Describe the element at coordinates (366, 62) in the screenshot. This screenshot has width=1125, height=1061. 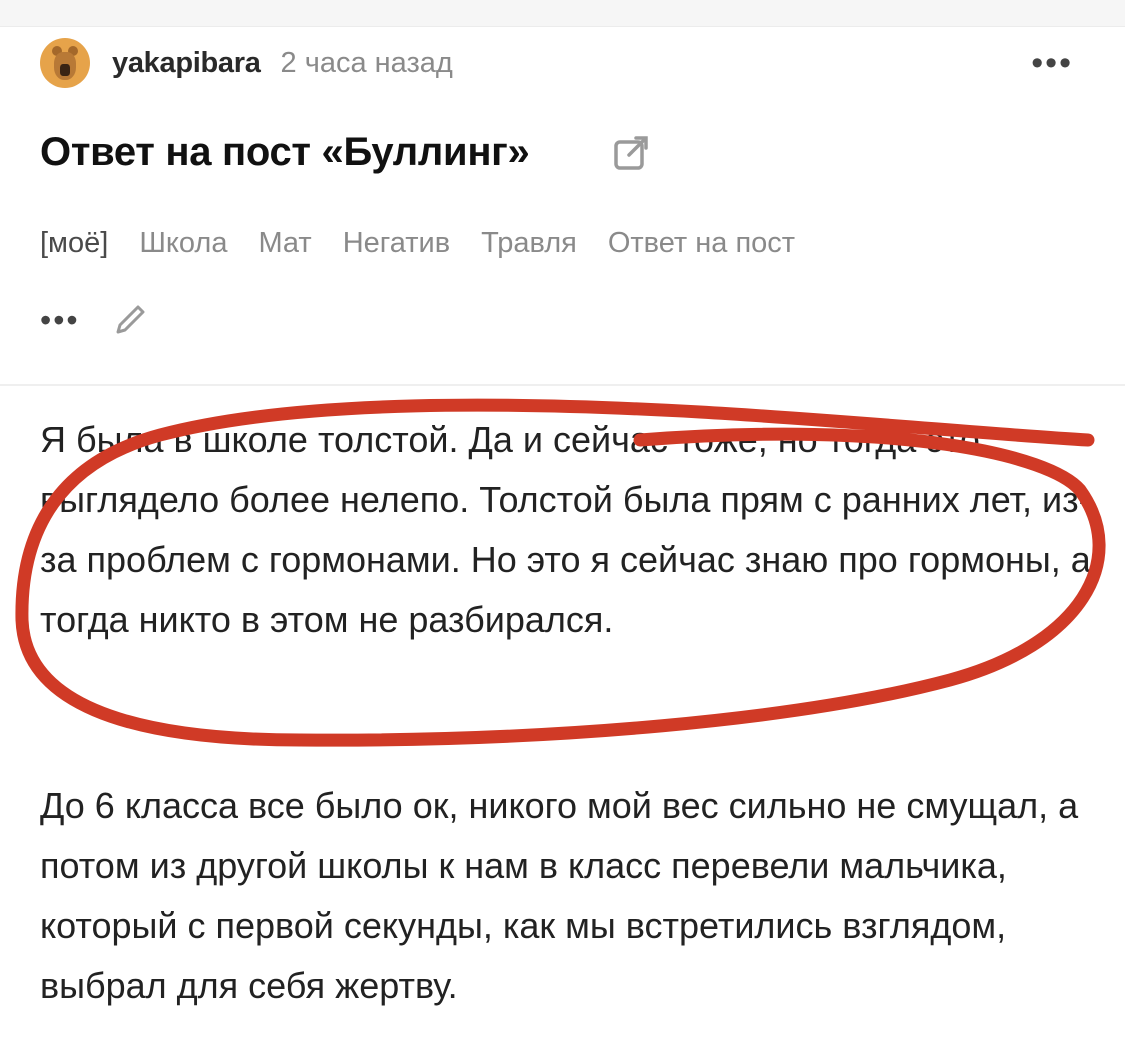
I see `post-time: 2 часа назад` at that location.